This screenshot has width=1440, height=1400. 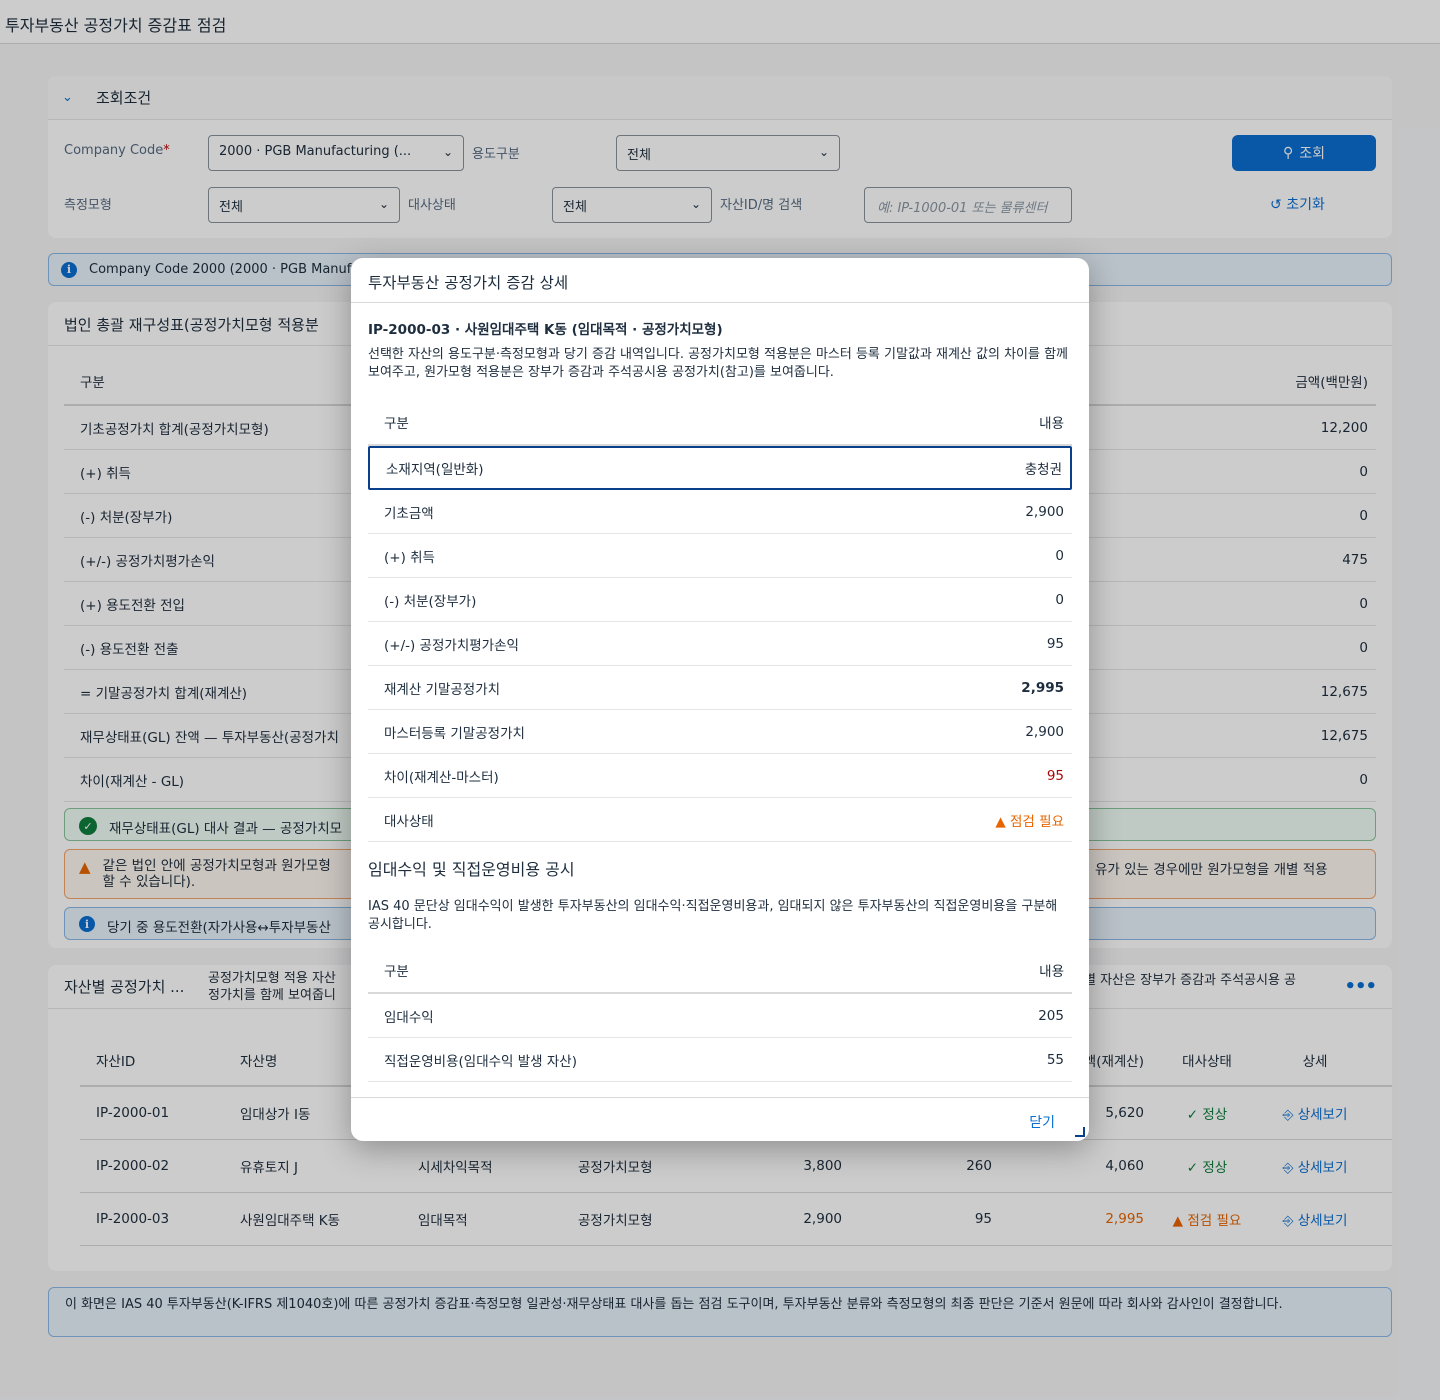 I want to click on row-label: 소재지역(일반화), so click(x=435, y=470).